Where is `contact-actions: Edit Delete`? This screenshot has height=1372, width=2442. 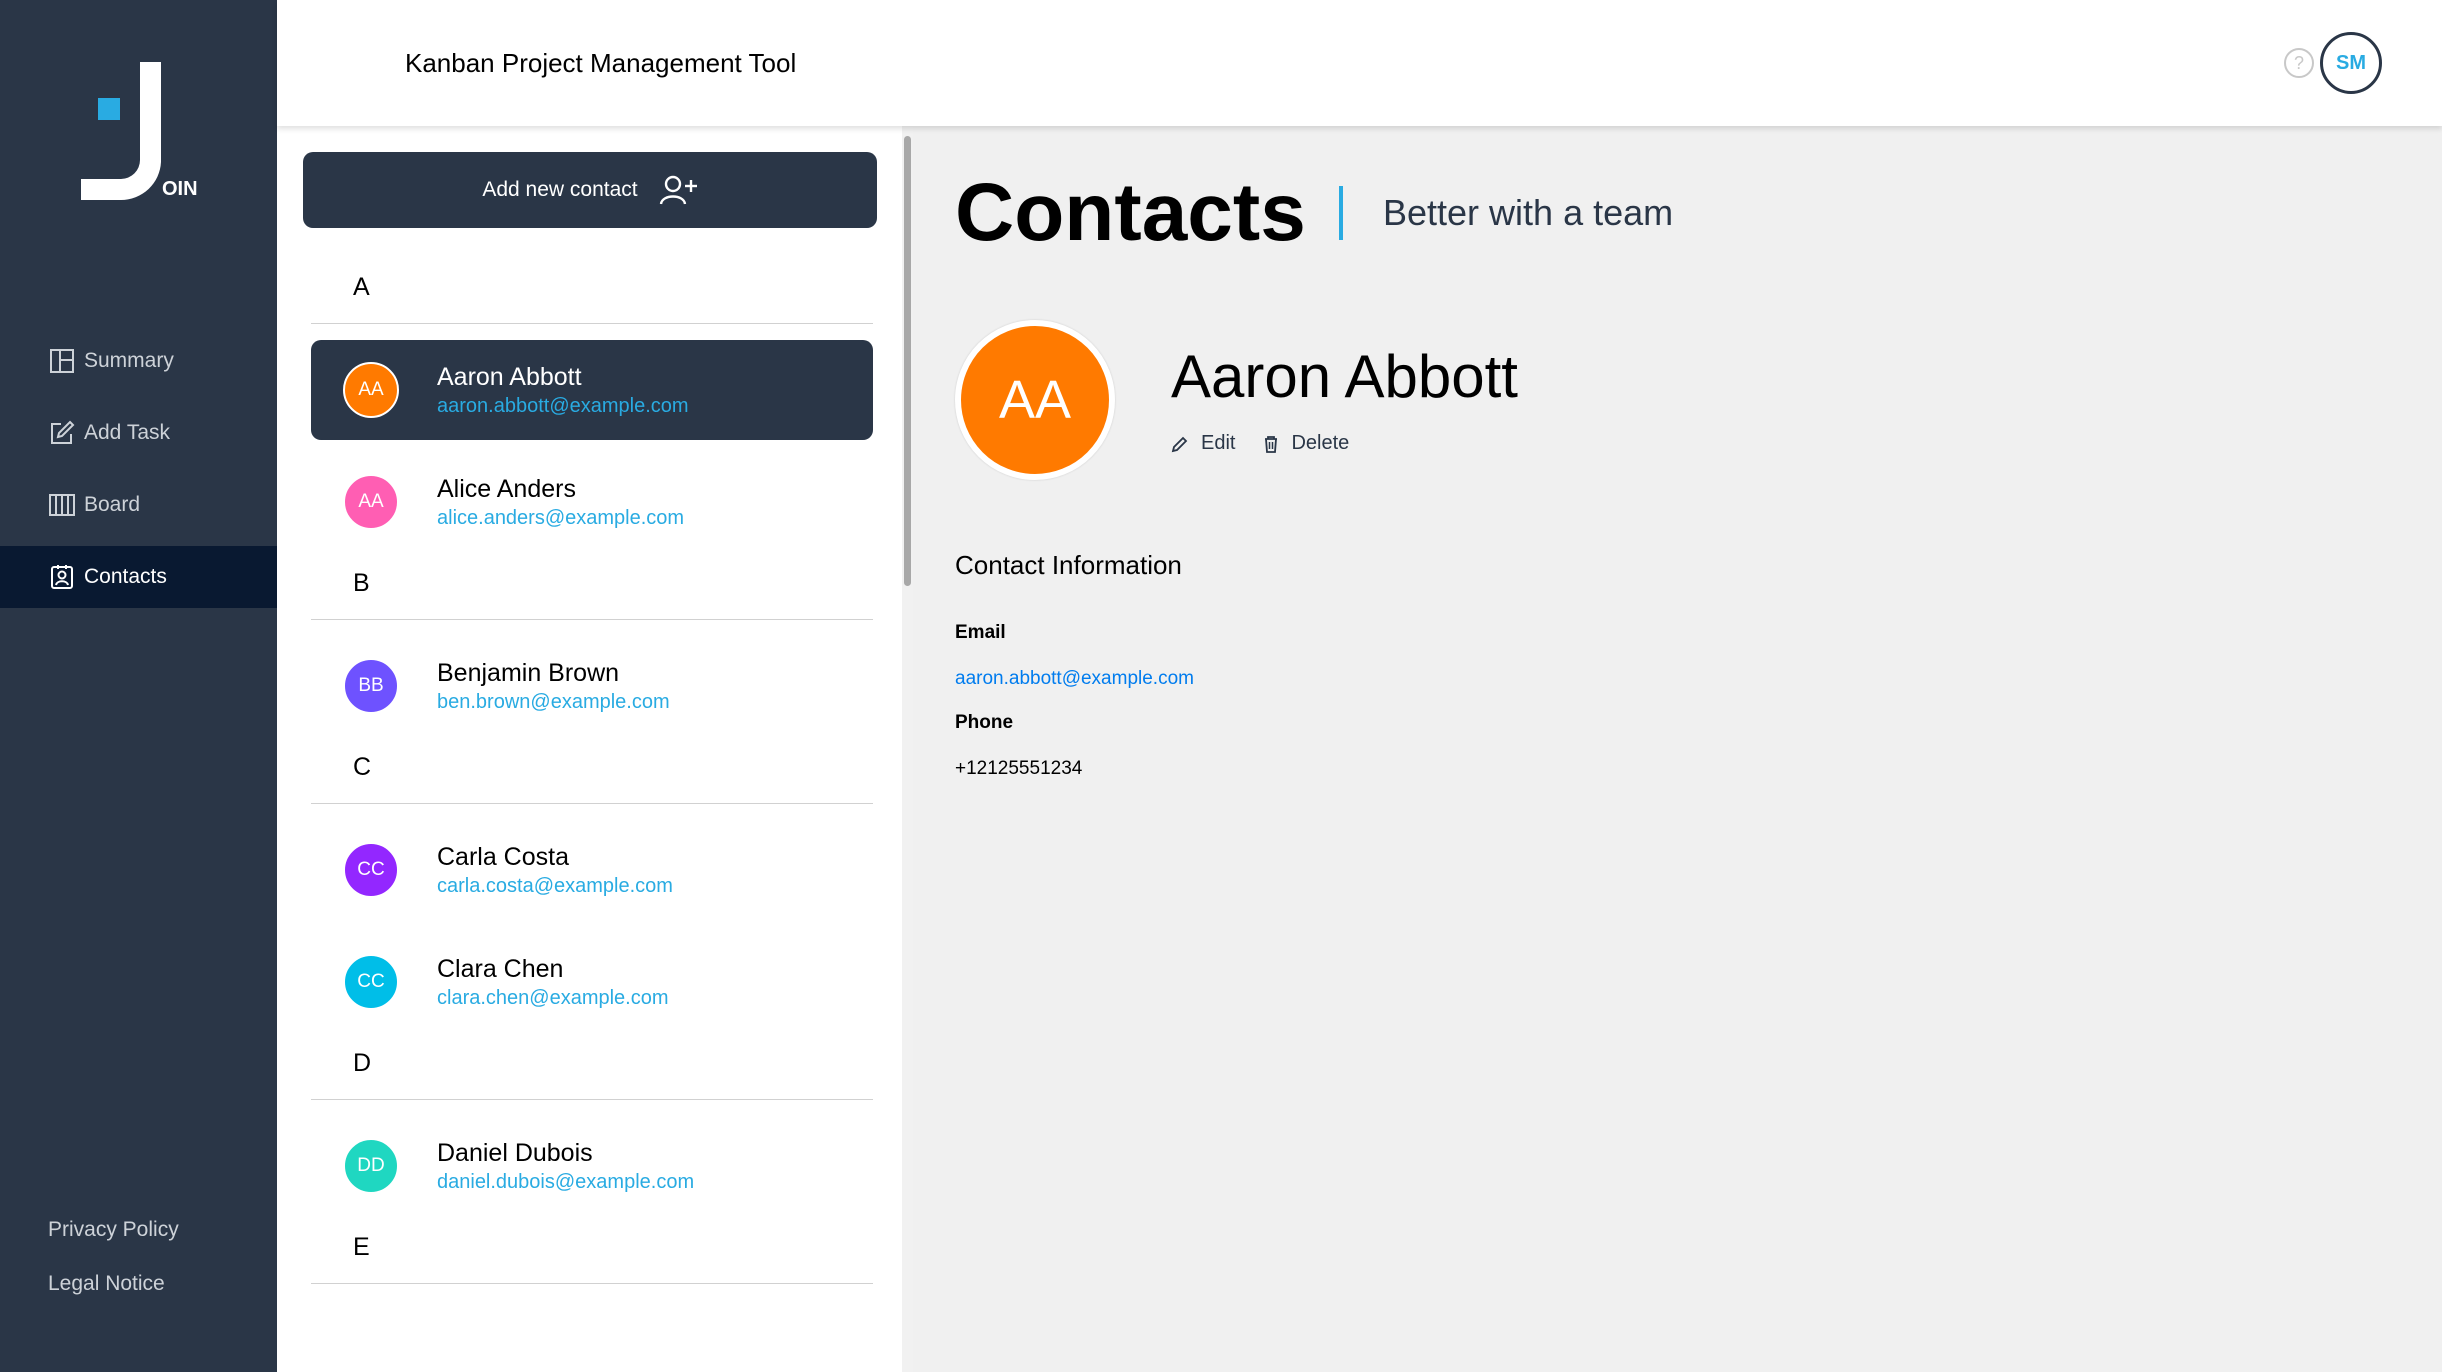
contact-actions: Edit Delete is located at coordinates (1274, 443).